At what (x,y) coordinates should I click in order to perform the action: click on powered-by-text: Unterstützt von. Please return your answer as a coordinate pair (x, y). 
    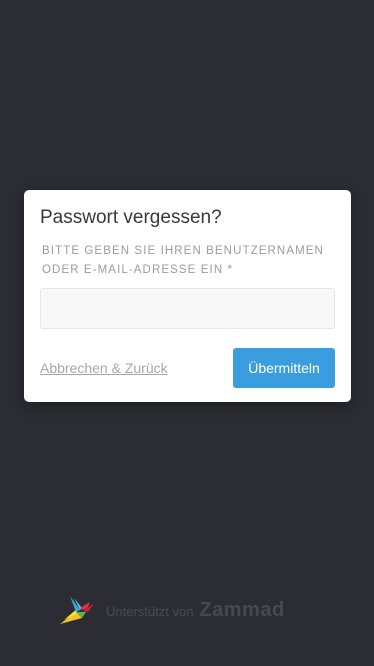
    Looking at the image, I should click on (150, 611).